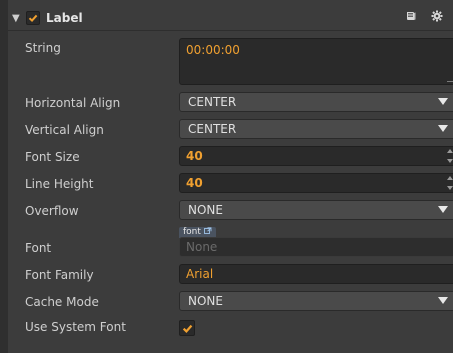 This screenshot has width=453, height=353. I want to click on collapse-caret-icon: ▼, so click(17, 18).